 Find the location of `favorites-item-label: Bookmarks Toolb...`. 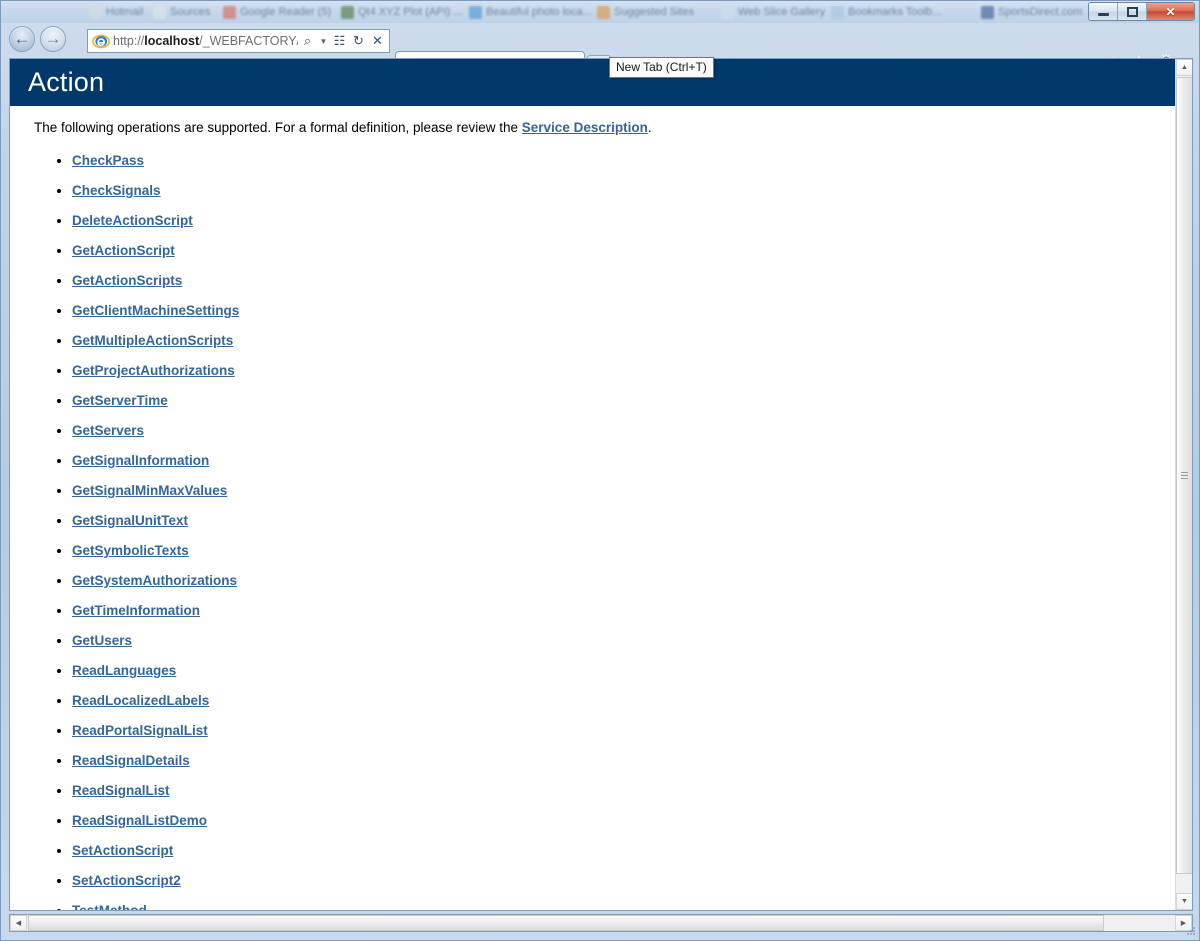

favorites-item-label: Bookmarks Toolb... is located at coordinates (895, 12).